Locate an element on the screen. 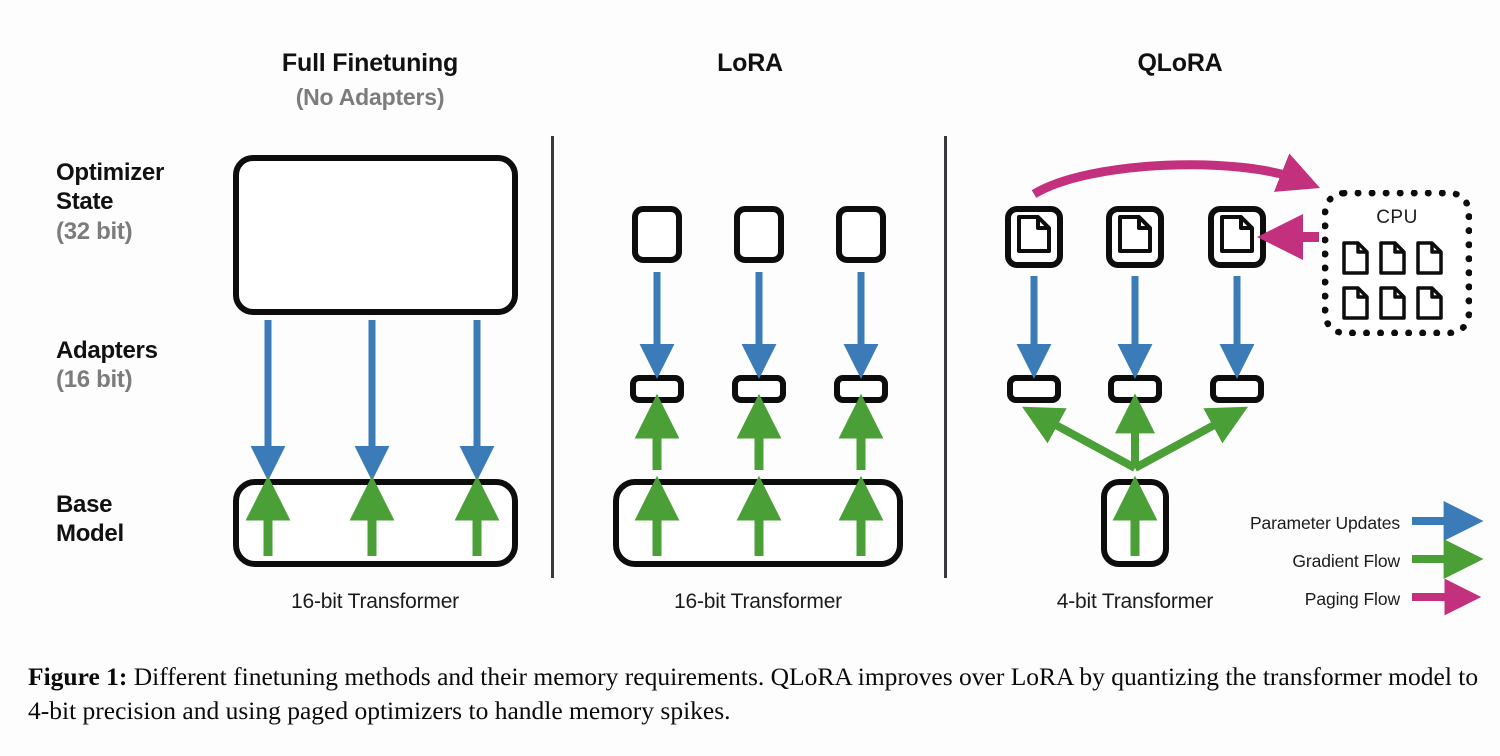 Image resolution: width=1500 pixels, height=756 pixels. row-label-optimizer-state: Optimizer State (32 bit) is located at coordinates (146, 202).